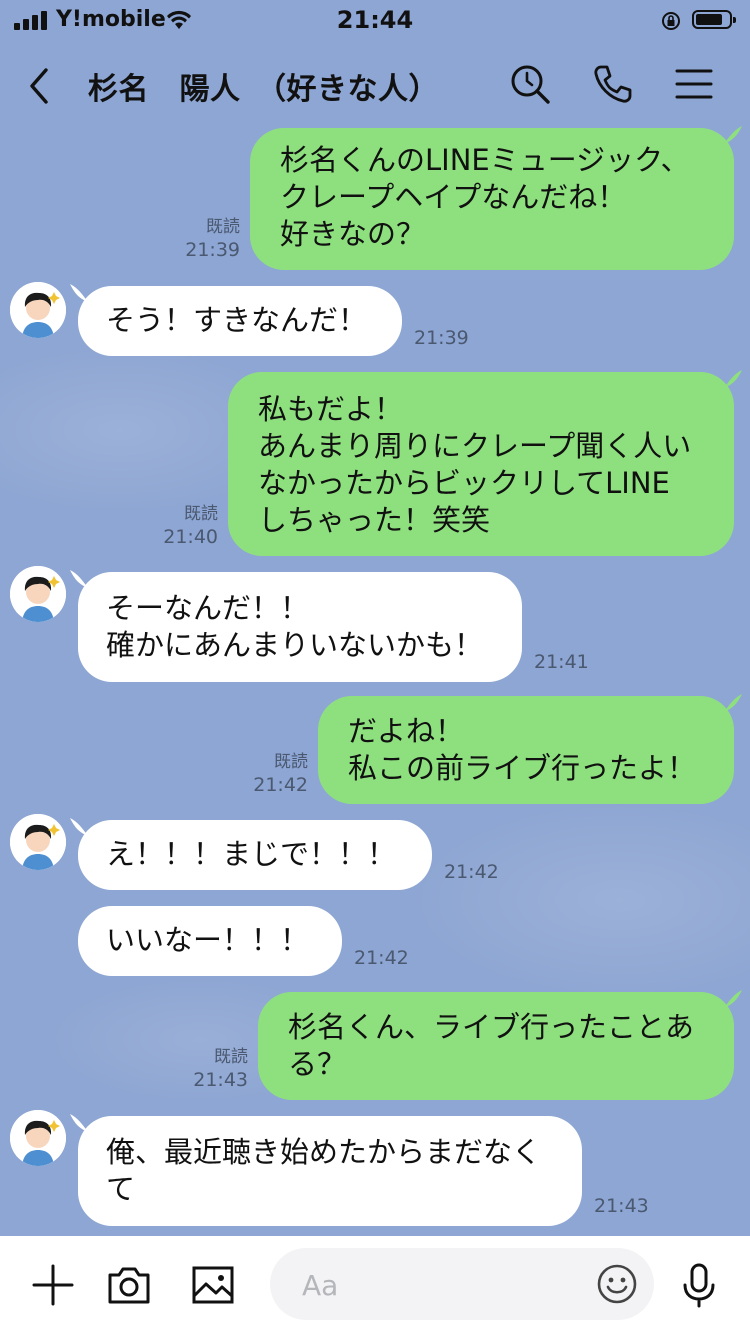  I want to click on status-time: 21:44, so click(375, 20).